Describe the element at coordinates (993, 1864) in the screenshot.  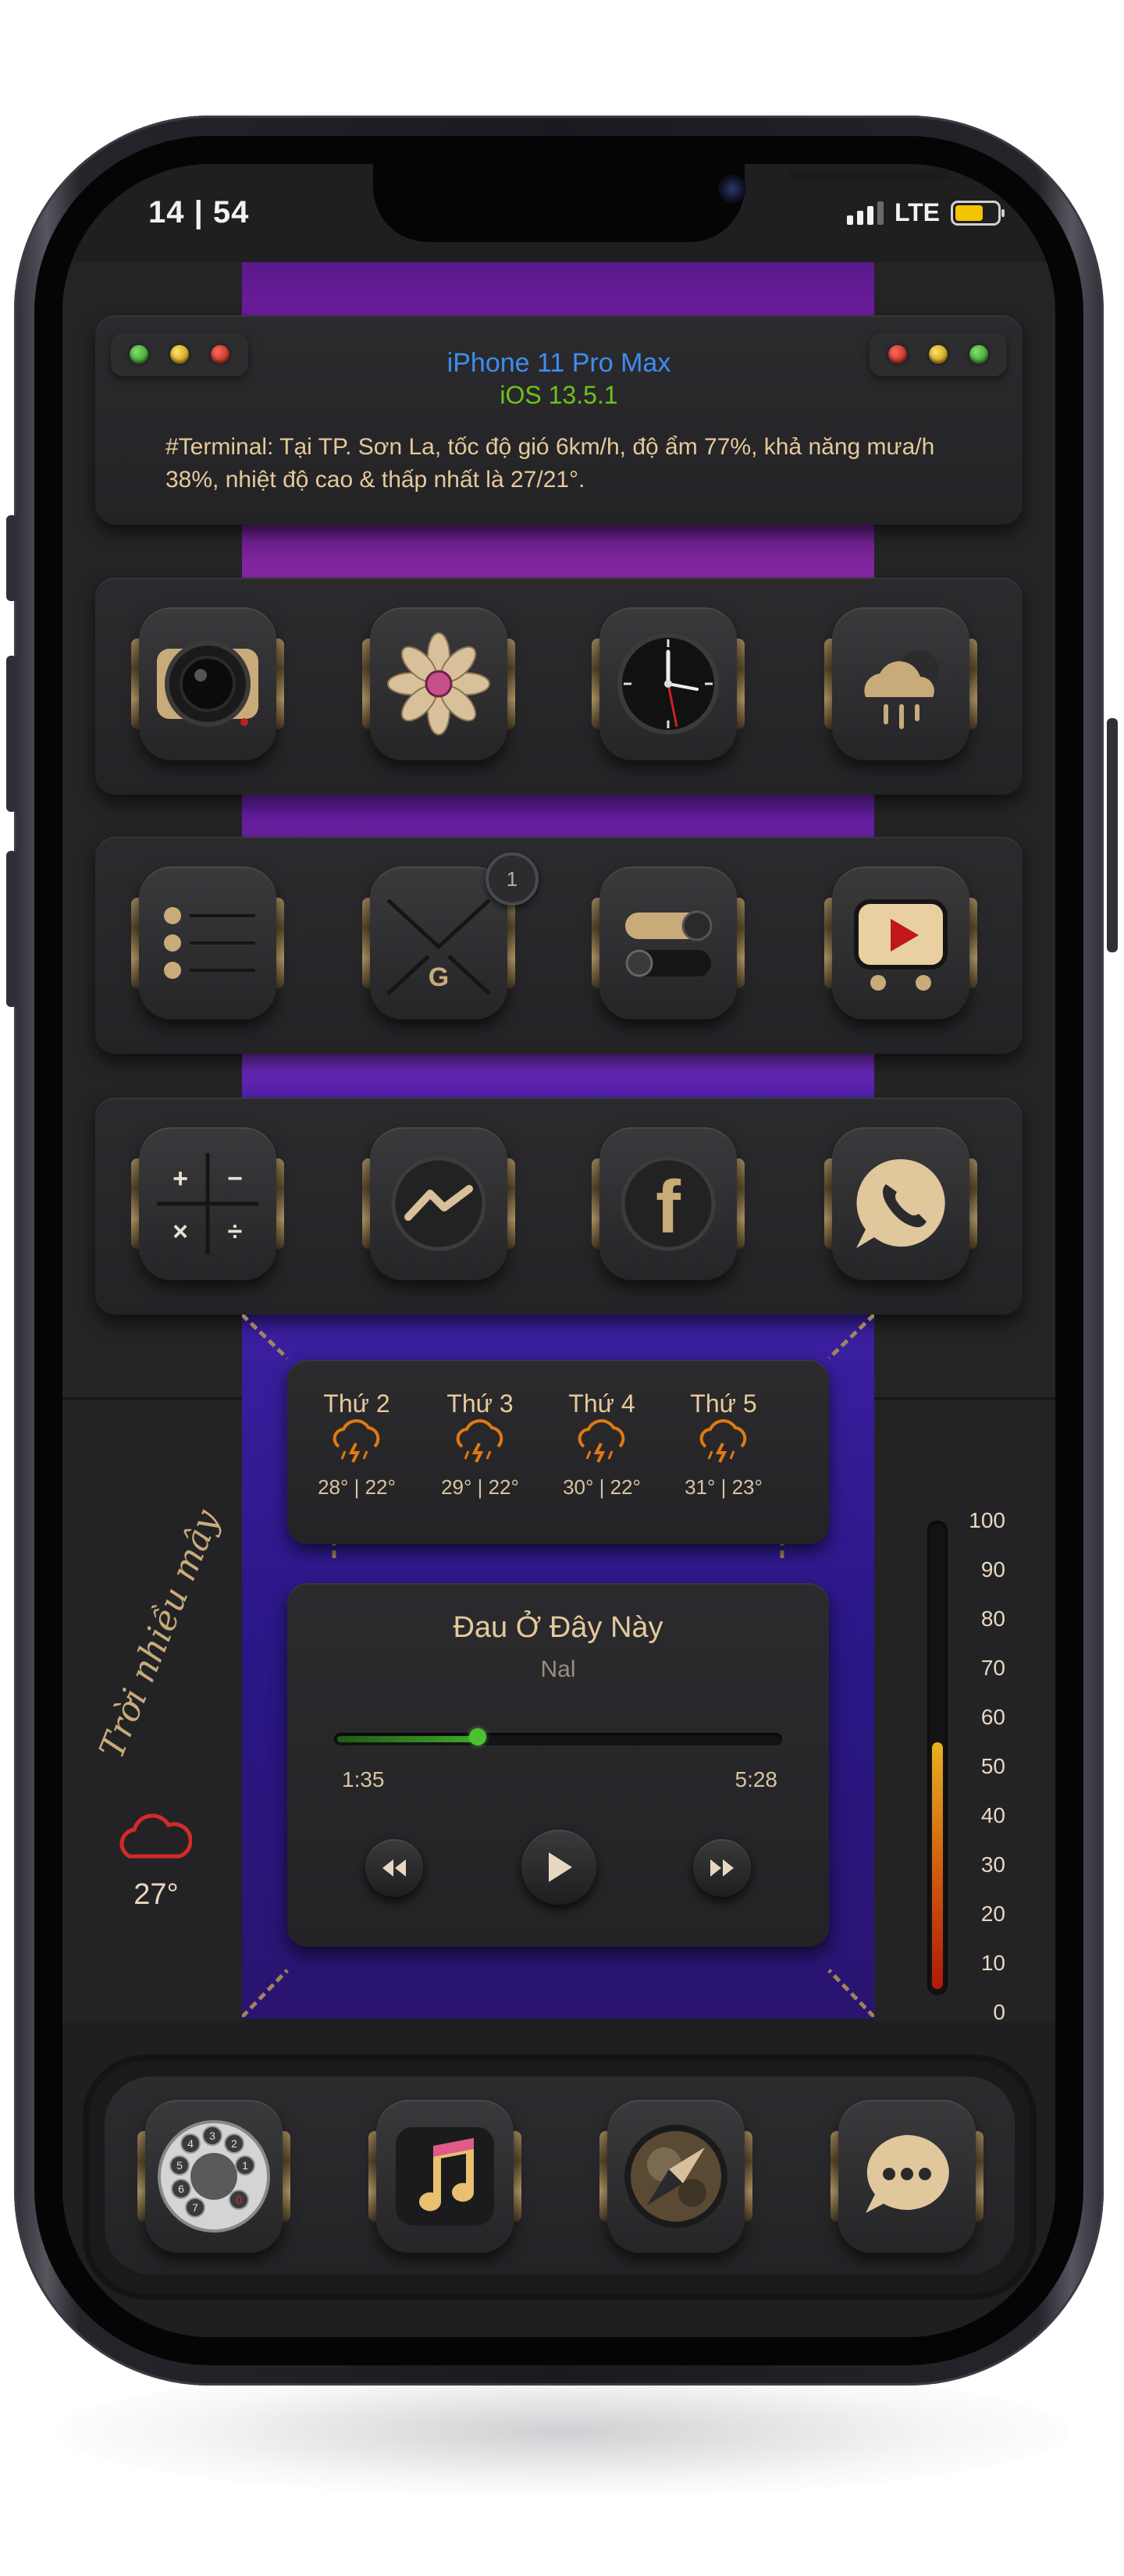
I see `gauge-label: 30` at that location.